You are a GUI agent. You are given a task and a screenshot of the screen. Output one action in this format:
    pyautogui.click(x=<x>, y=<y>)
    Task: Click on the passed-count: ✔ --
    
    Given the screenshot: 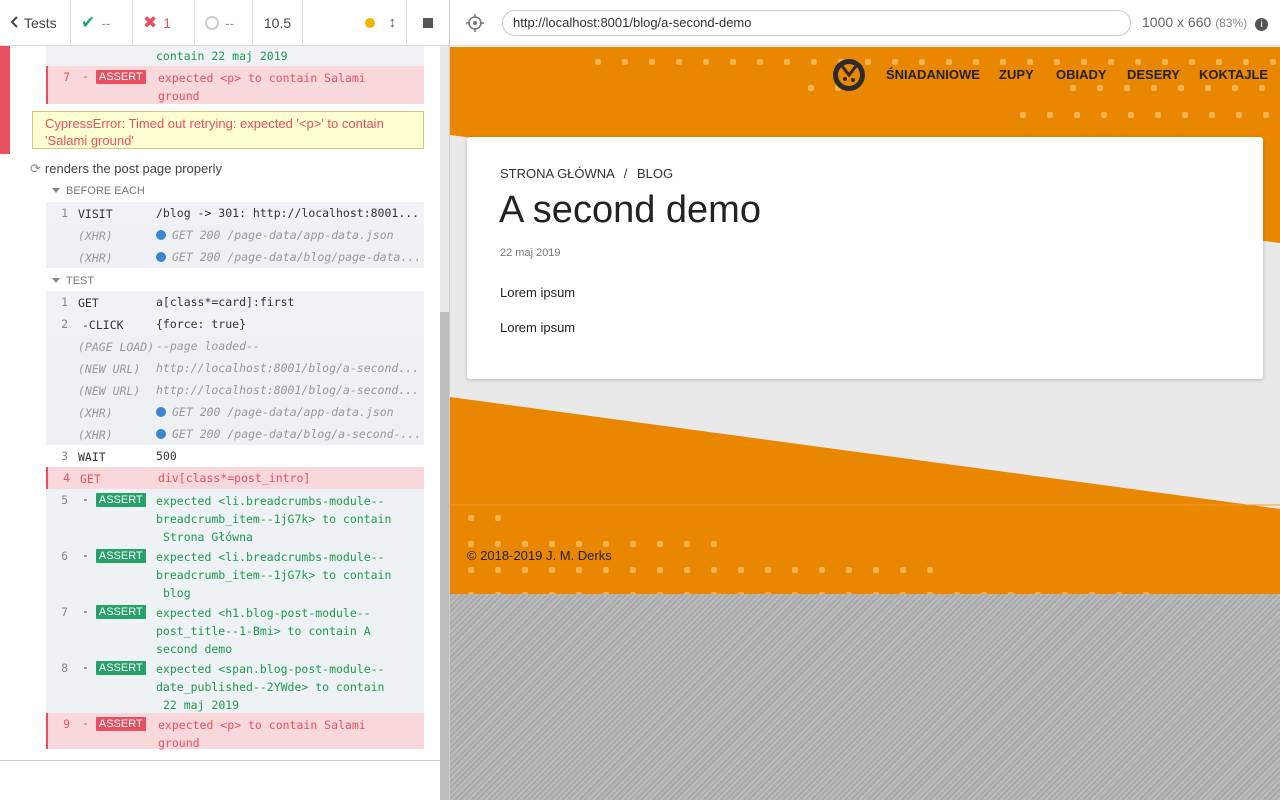 What is the action you would take?
    pyautogui.click(x=102, y=22)
    